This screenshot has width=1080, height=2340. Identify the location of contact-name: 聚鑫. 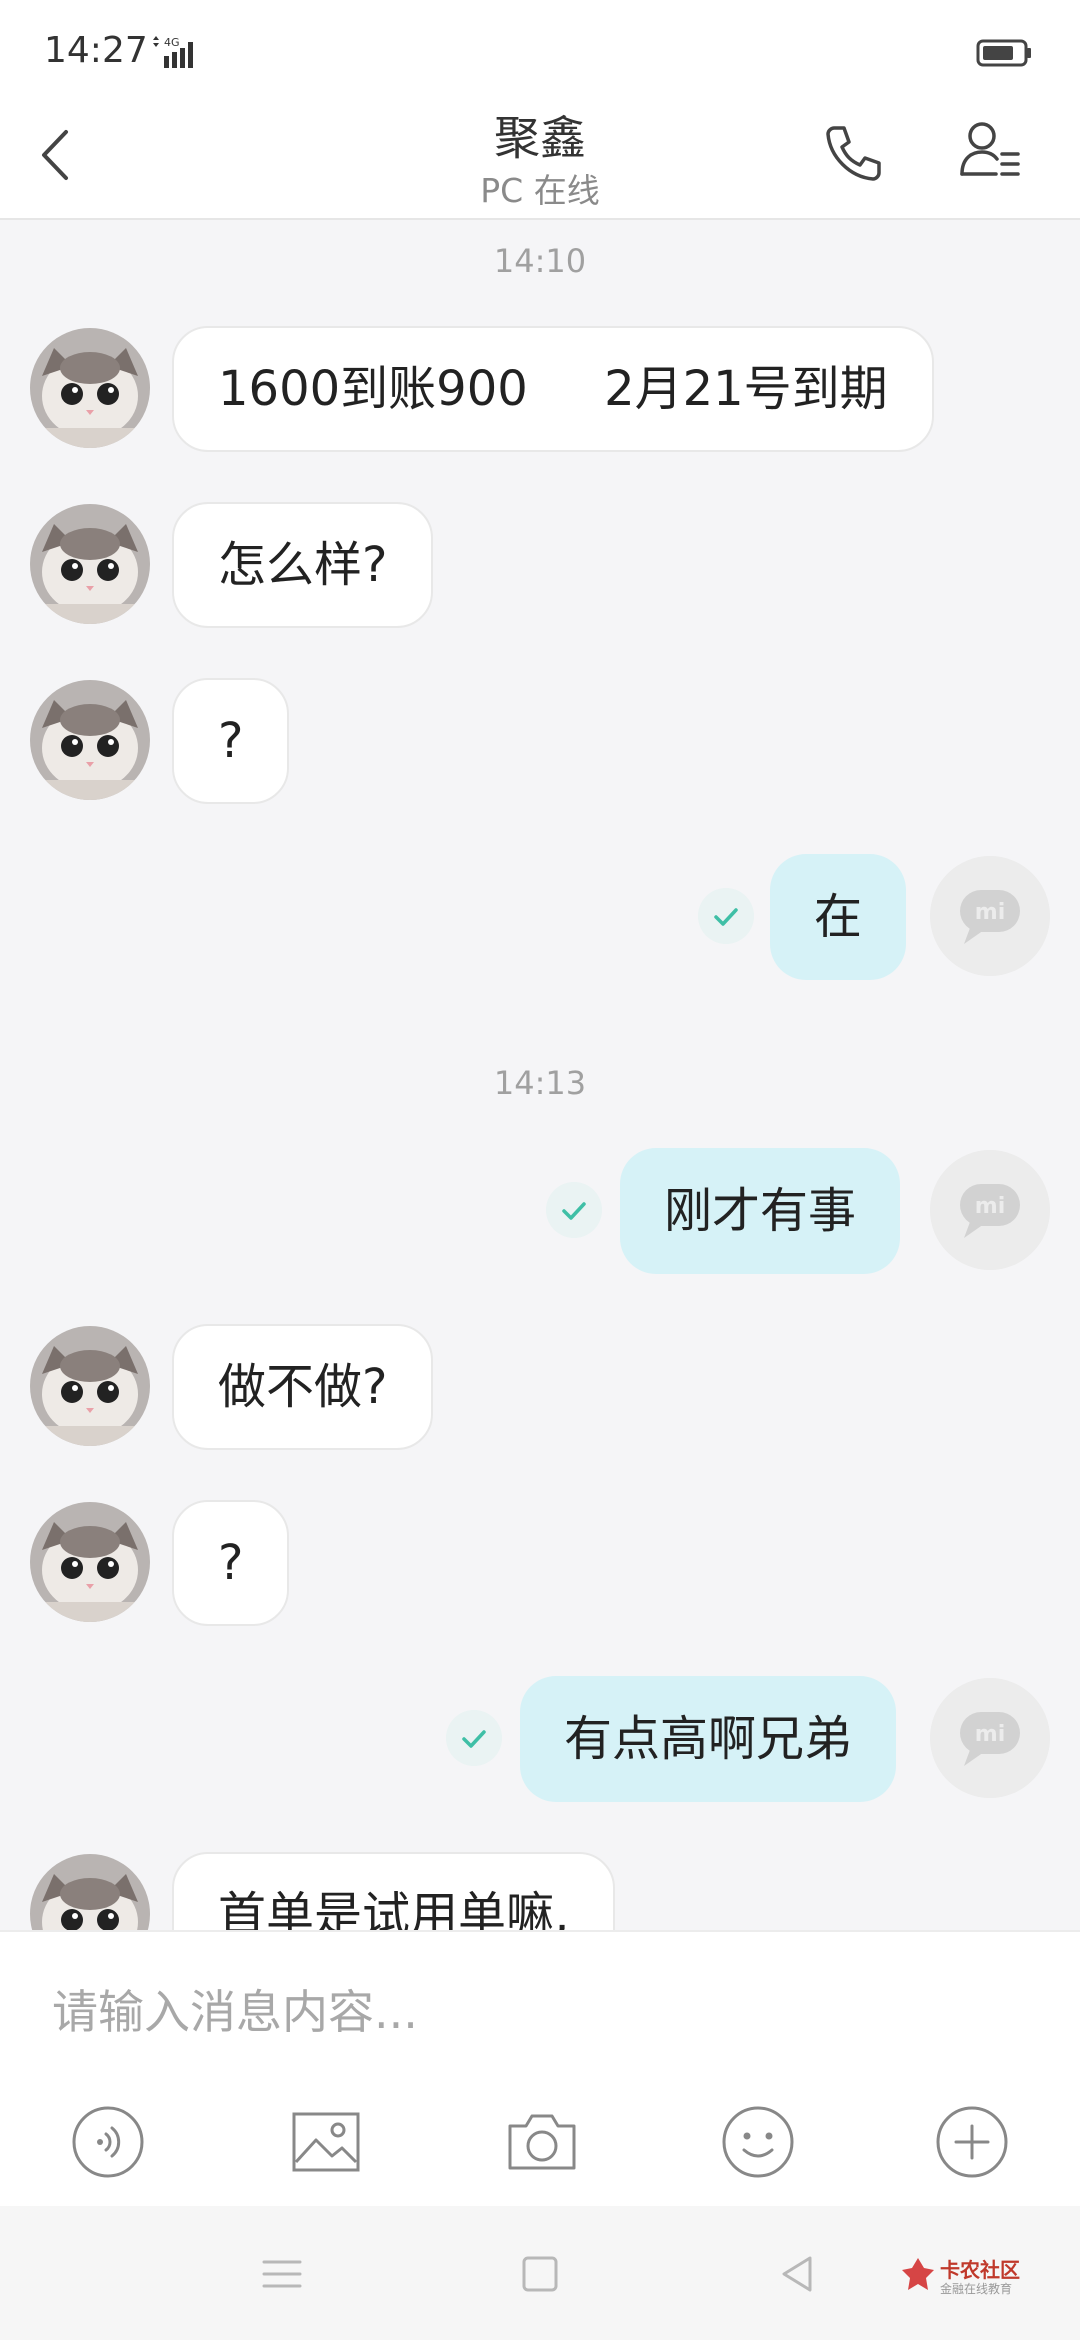
(540, 138).